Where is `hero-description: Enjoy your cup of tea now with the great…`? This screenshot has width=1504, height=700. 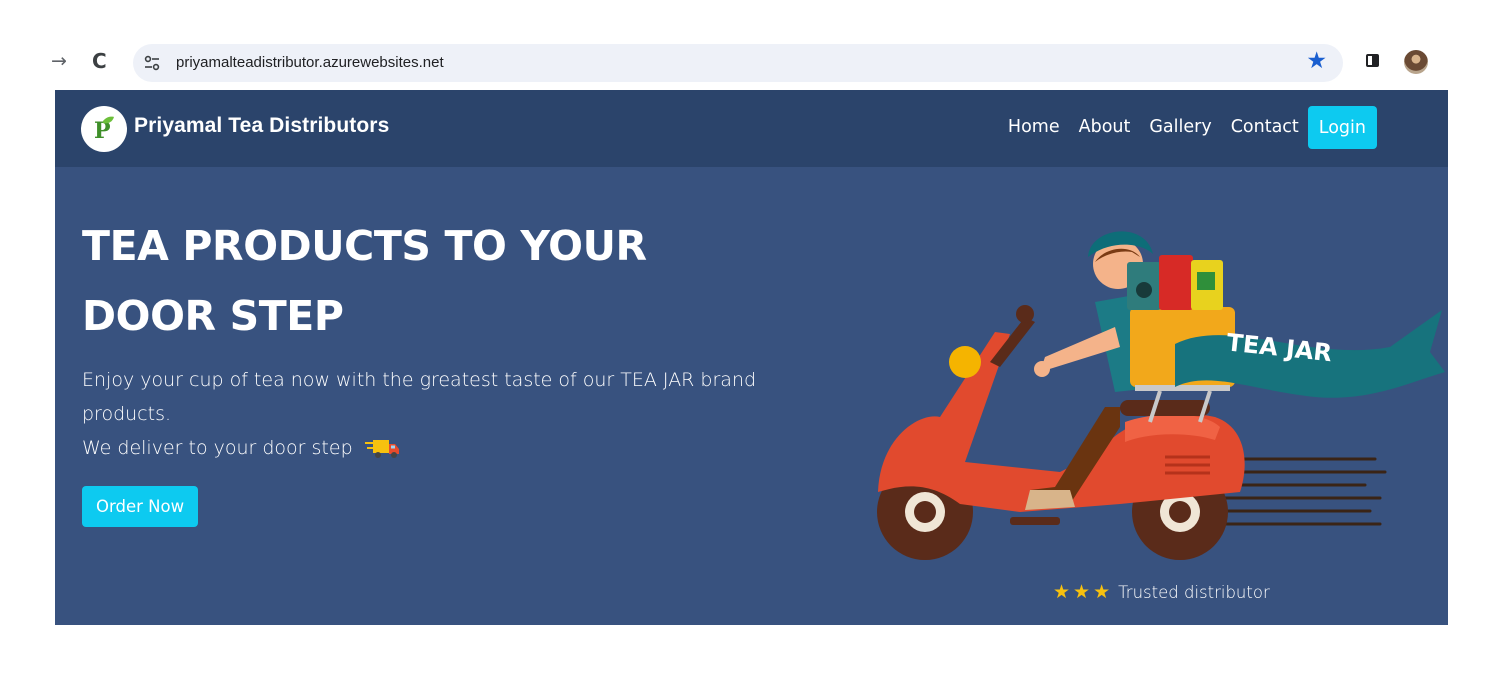
hero-description: Enjoy your cup of tea now with the great… is located at coordinates (442, 414).